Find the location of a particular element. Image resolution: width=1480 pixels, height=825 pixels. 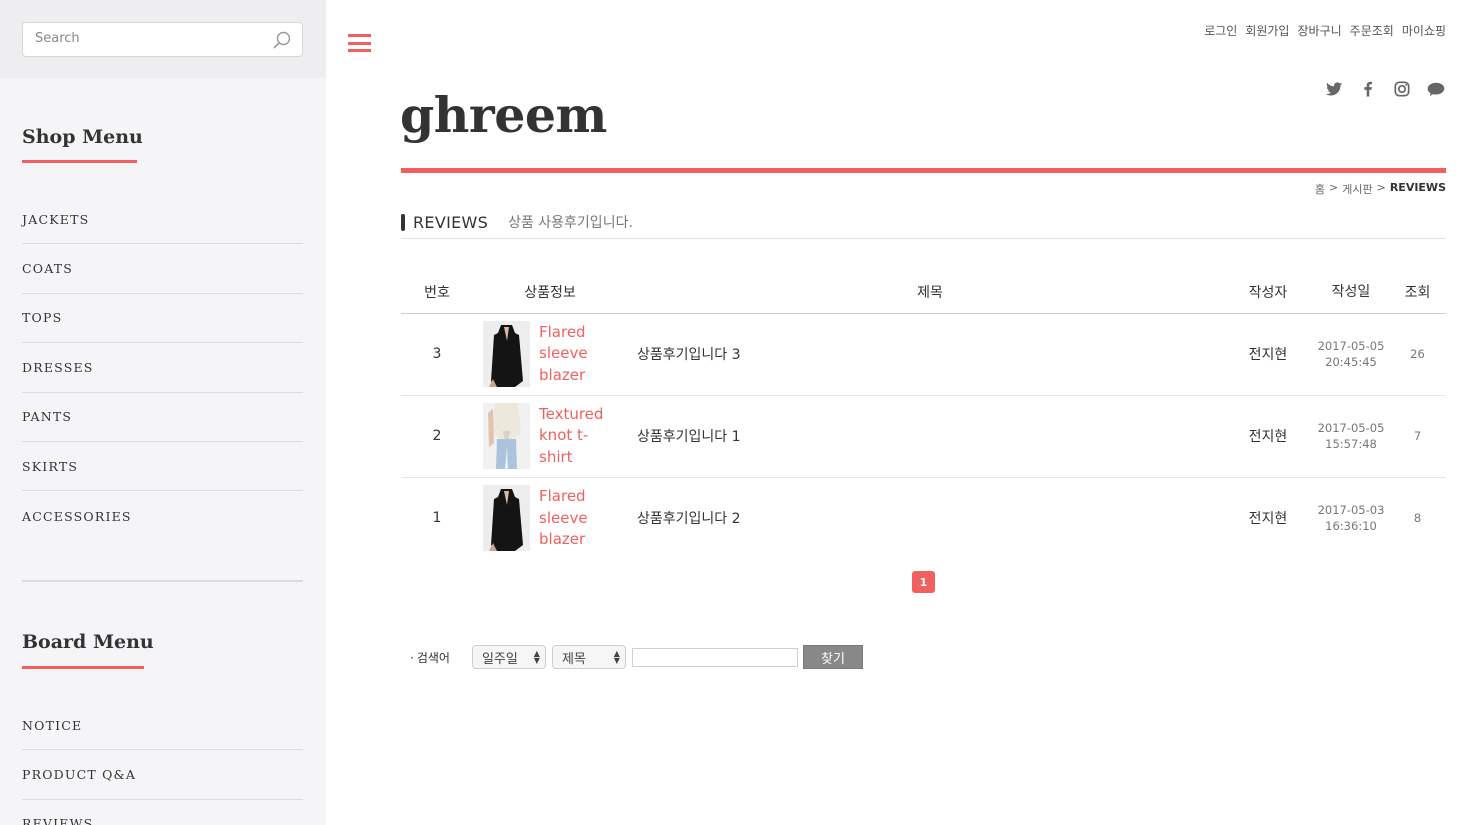

sidebar-search-area is located at coordinates (163, 39).